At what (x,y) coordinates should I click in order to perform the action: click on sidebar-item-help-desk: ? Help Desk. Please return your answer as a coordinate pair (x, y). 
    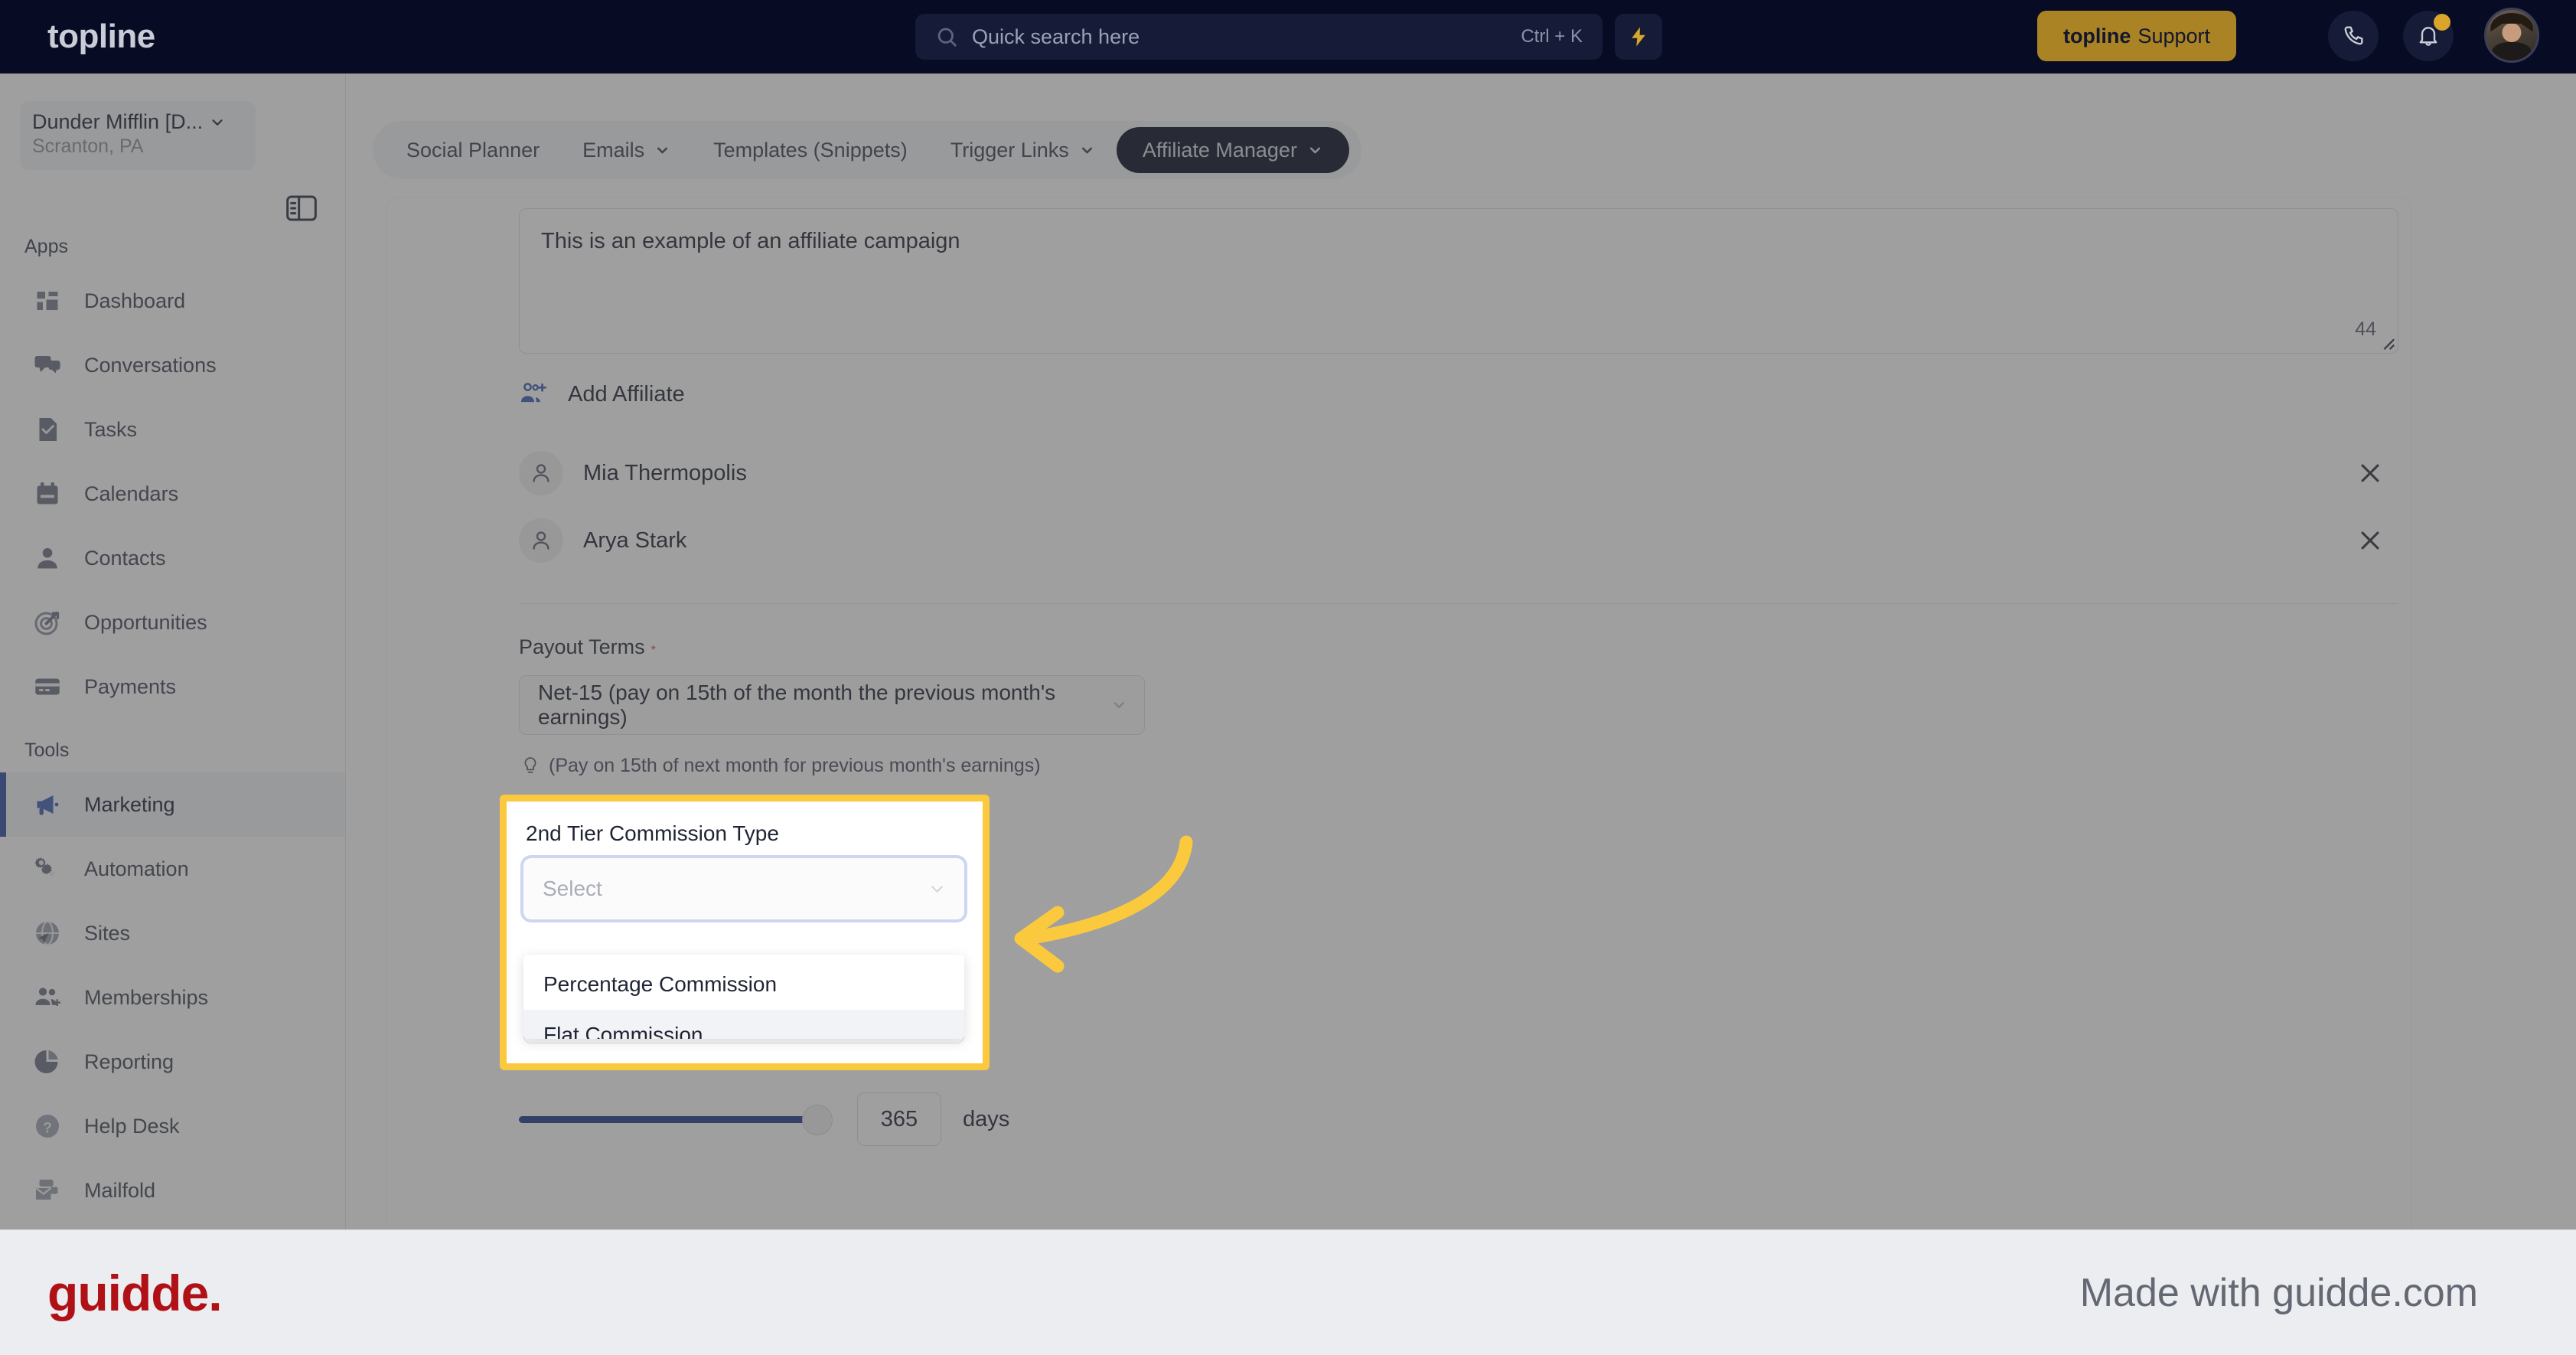
    Looking at the image, I should click on (173, 1126).